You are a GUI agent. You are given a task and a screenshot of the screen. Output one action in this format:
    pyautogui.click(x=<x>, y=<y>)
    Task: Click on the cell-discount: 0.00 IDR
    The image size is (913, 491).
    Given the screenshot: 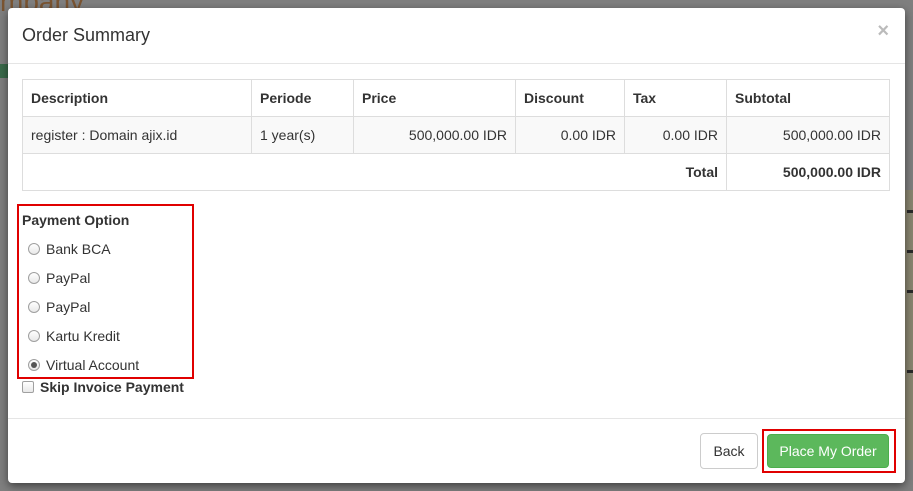 What is the action you would take?
    pyautogui.click(x=570, y=135)
    